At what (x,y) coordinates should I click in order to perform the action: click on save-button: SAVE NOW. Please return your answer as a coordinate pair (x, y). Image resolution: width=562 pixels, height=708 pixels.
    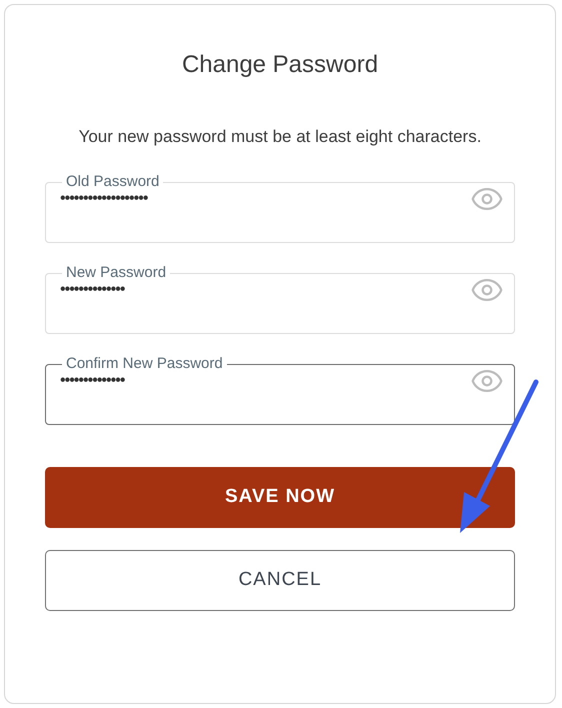
    Looking at the image, I should click on (280, 497).